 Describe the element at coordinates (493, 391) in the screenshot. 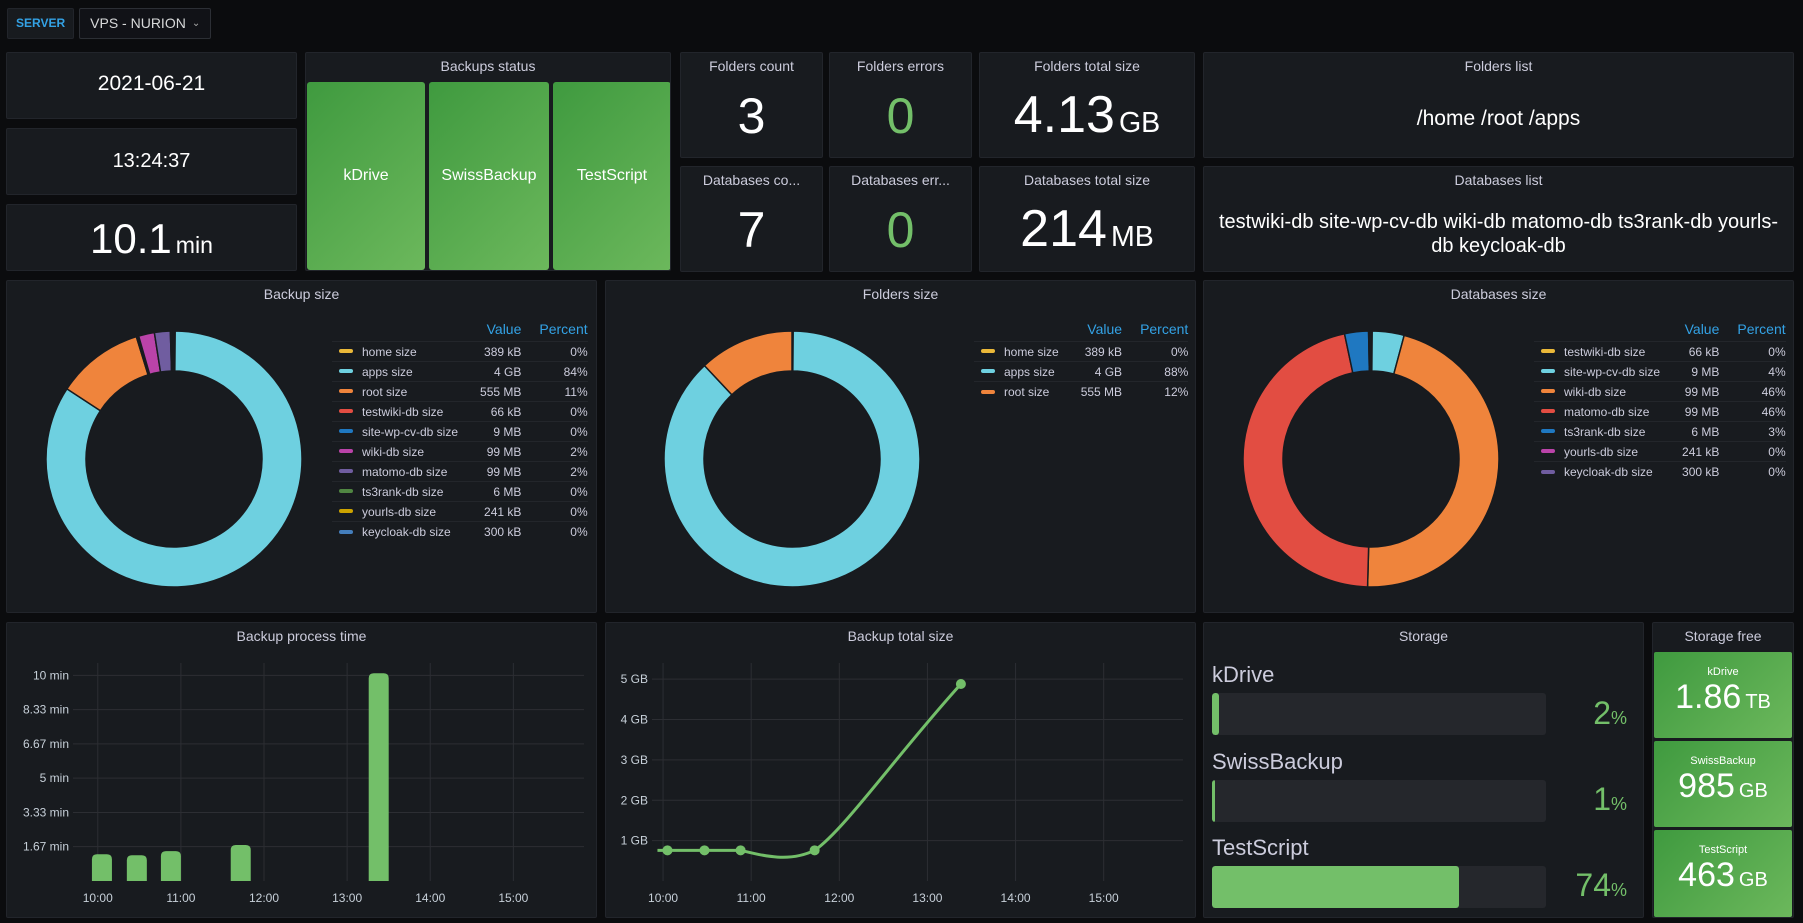

I see `legend-value: 555 MB` at that location.